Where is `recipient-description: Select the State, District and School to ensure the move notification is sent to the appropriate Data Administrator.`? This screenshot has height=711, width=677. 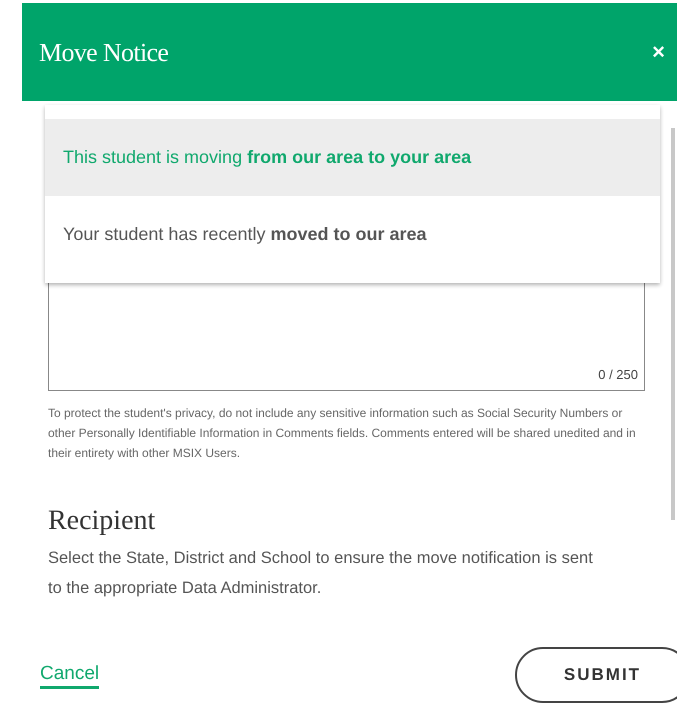
recipient-description: Select the State, District and School to ensure the move notification is sent to the appropriate Data Administrator. is located at coordinates (321, 573).